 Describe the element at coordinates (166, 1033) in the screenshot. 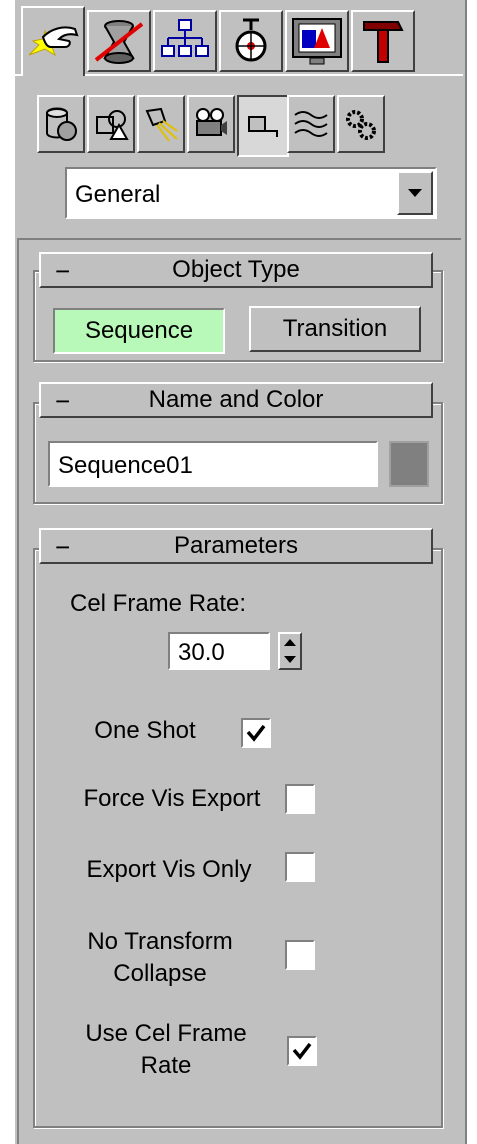

I see `use-cel-frame-rate-label-line1: Use Cel Frame` at that location.